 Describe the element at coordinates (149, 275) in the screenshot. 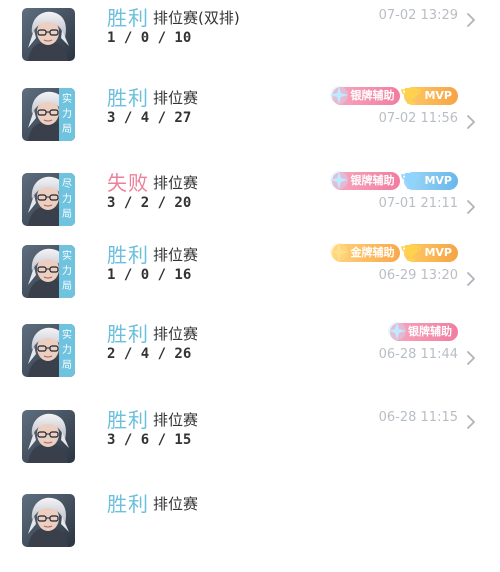

I see `match-kda: 1 / 0 / 16` at that location.